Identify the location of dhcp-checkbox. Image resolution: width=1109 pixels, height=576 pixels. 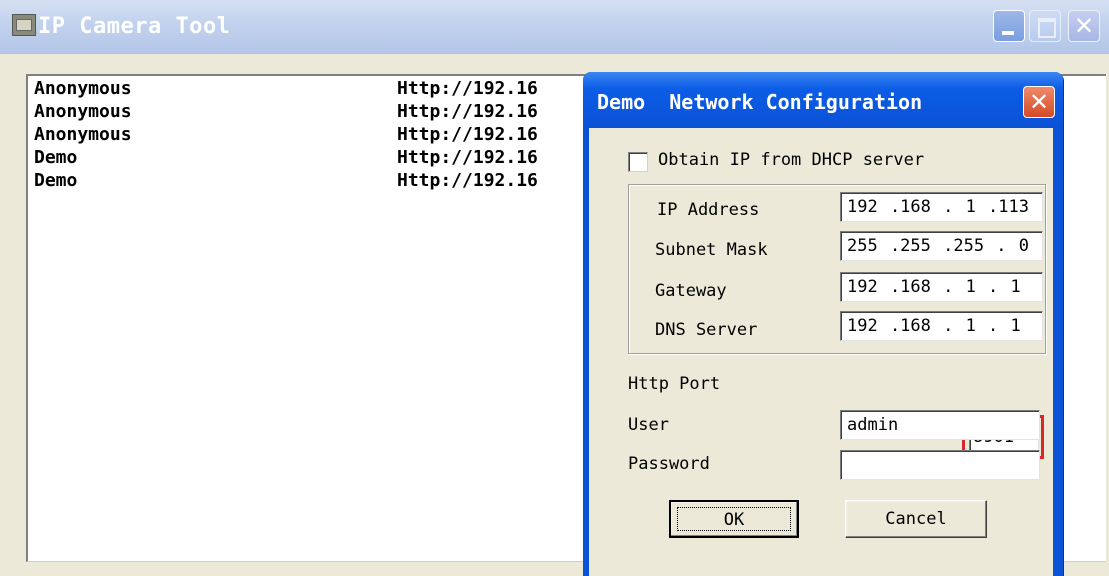
(638, 162).